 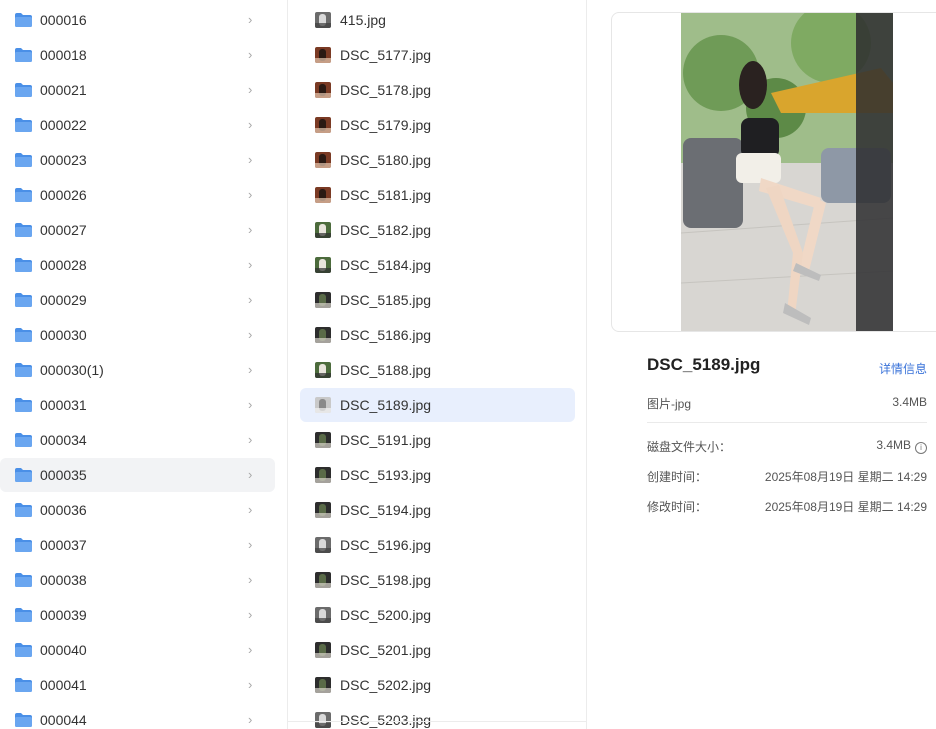 I want to click on details-link: 详情信息, so click(x=903, y=368).